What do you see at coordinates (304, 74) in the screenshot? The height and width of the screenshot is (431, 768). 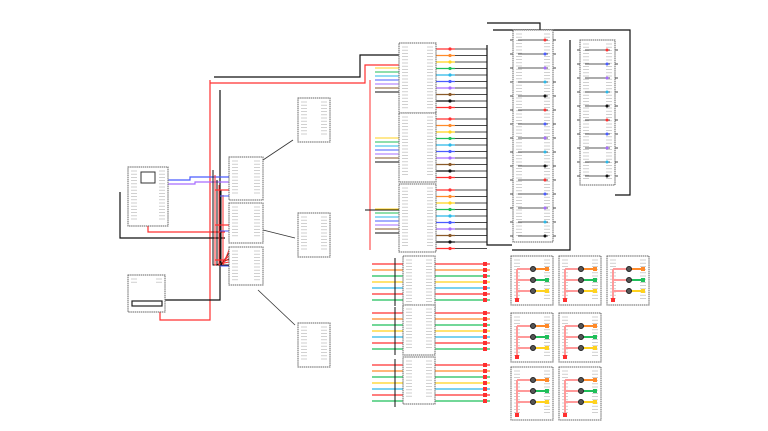 I see `power-feed-wire` at bounding box center [304, 74].